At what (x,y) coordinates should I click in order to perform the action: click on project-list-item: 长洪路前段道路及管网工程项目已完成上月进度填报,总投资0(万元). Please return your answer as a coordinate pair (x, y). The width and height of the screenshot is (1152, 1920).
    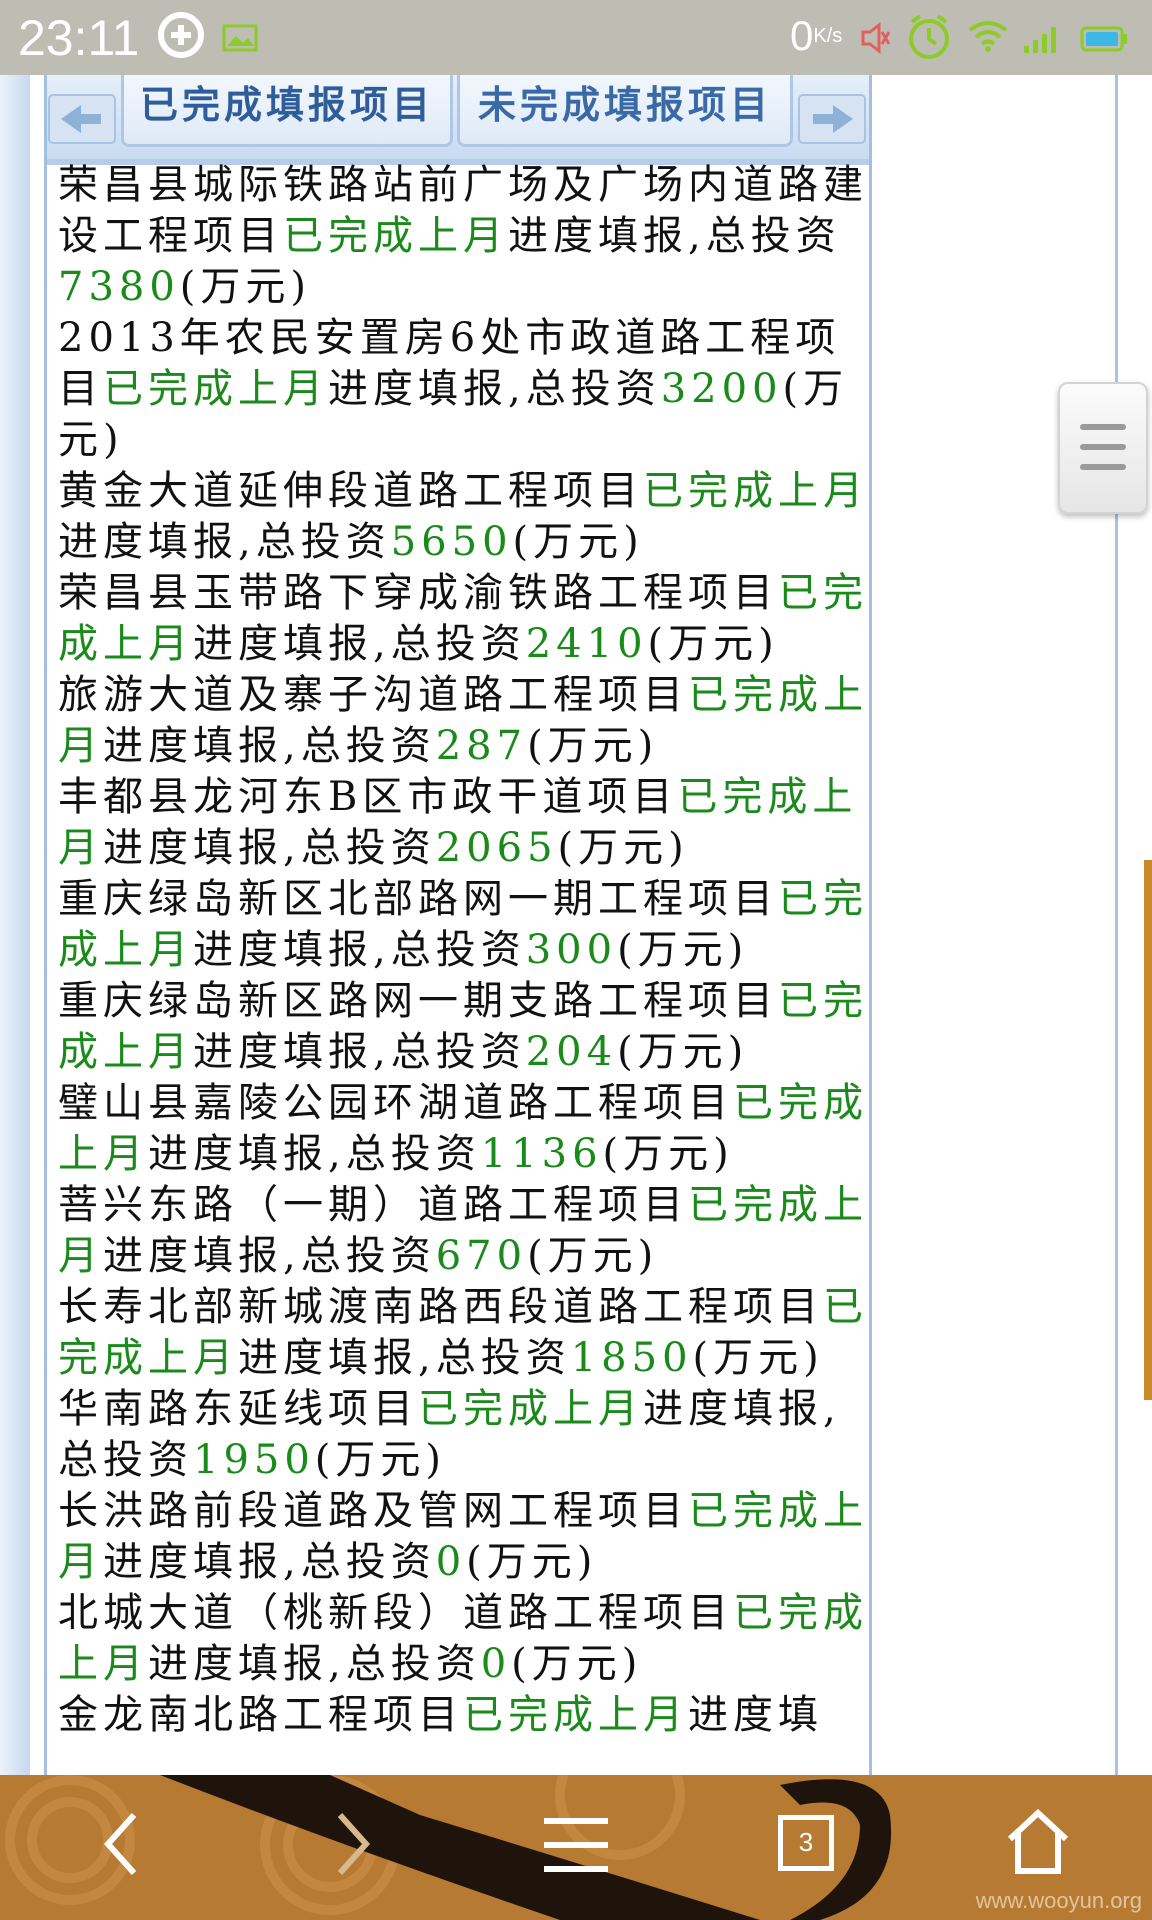
    Looking at the image, I should click on (463, 1537).